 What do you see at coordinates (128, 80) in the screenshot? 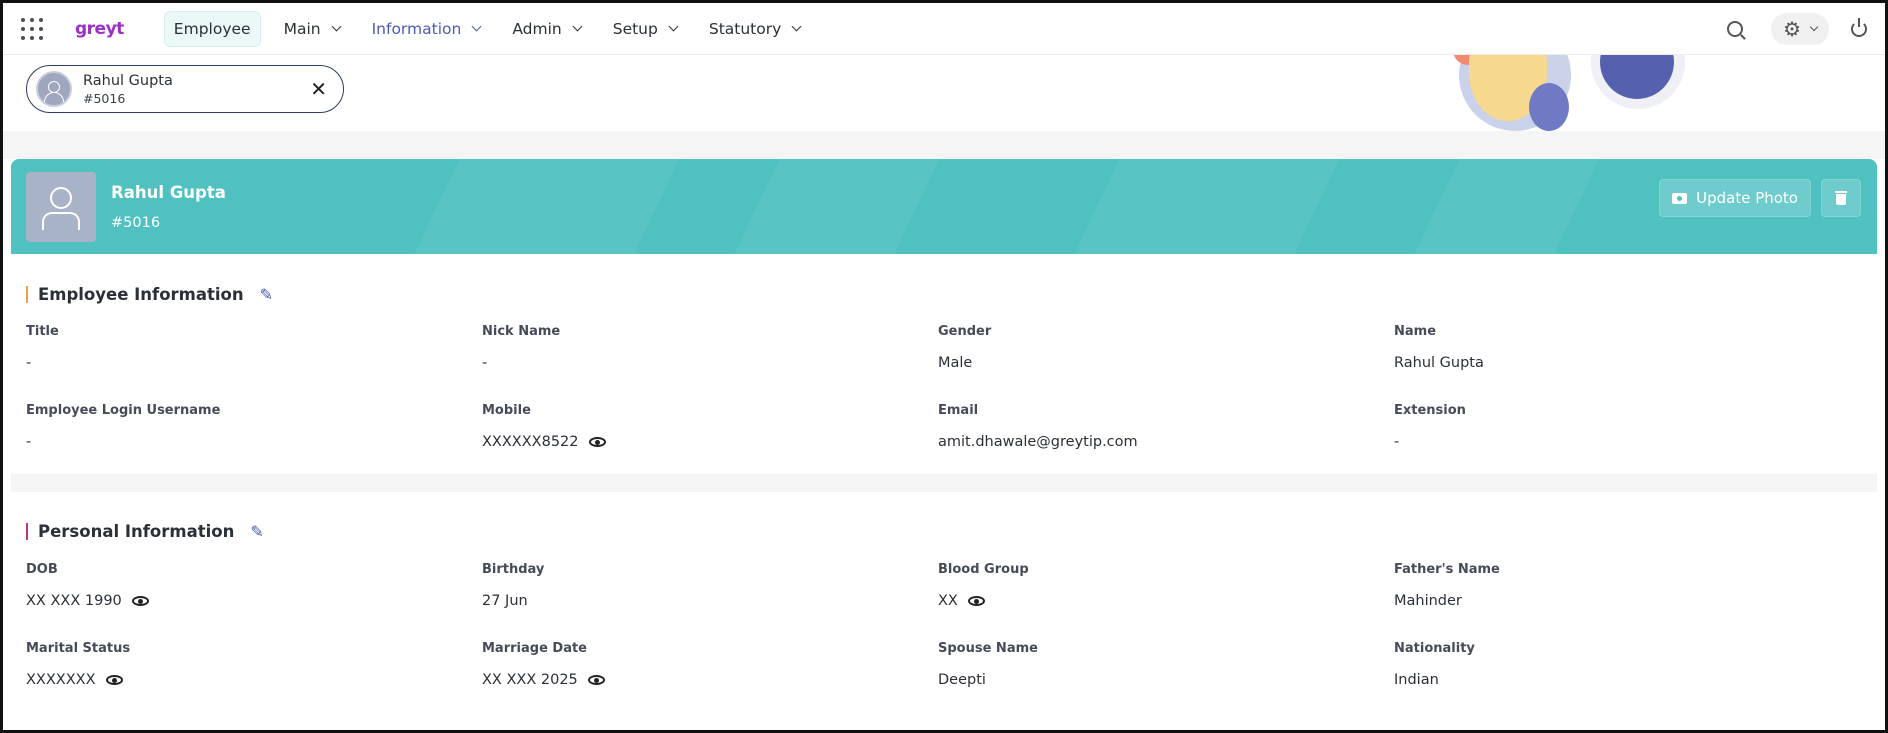
I see `chip-employee-name: Rahul Gupta` at bounding box center [128, 80].